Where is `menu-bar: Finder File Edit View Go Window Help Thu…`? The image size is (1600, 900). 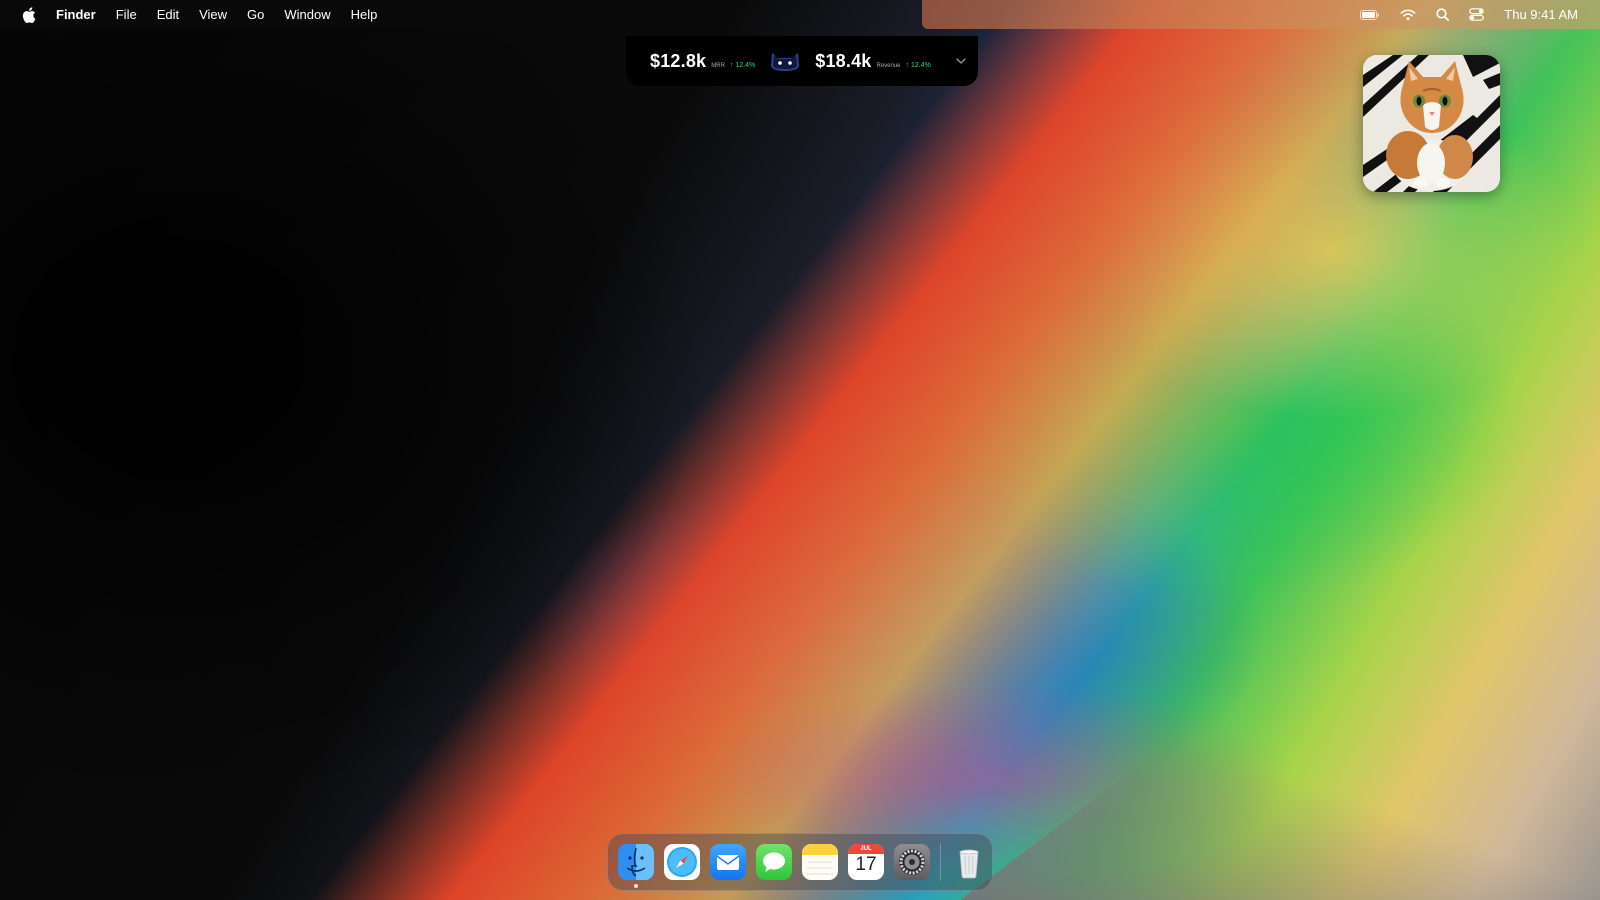
menu-bar: Finder File Edit View Go Window Help Thu… is located at coordinates (800, 14).